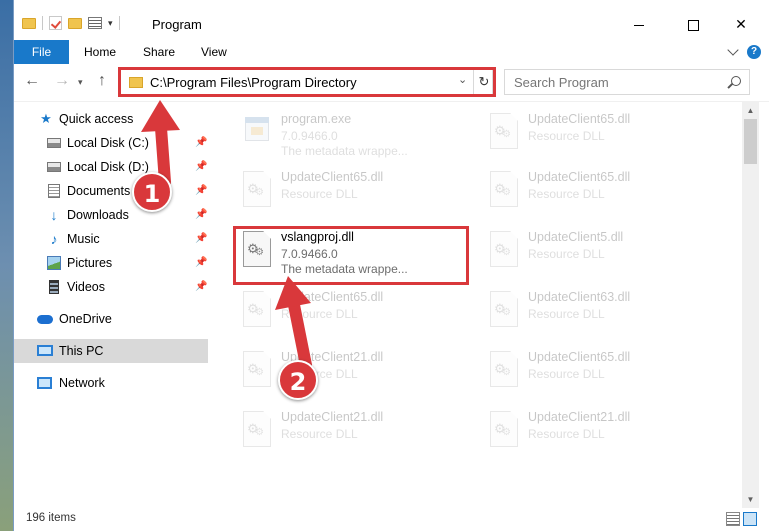 The width and height of the screenshot is (769, 531). I want to click on sidebar-item-downloads: ↓ Downloads 📌, so click(111, 215).